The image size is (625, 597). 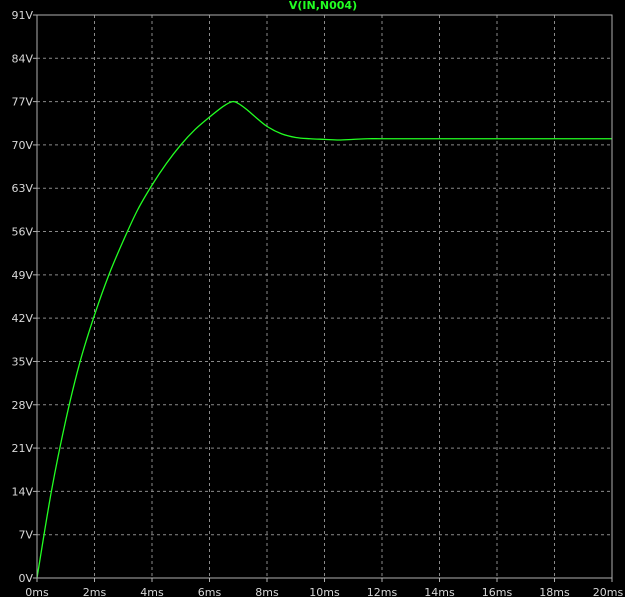 What do you see at coordinates (22, 15) in the screenshot?
I see `y-tick-label: 91V` at bounding box center [22, 15].